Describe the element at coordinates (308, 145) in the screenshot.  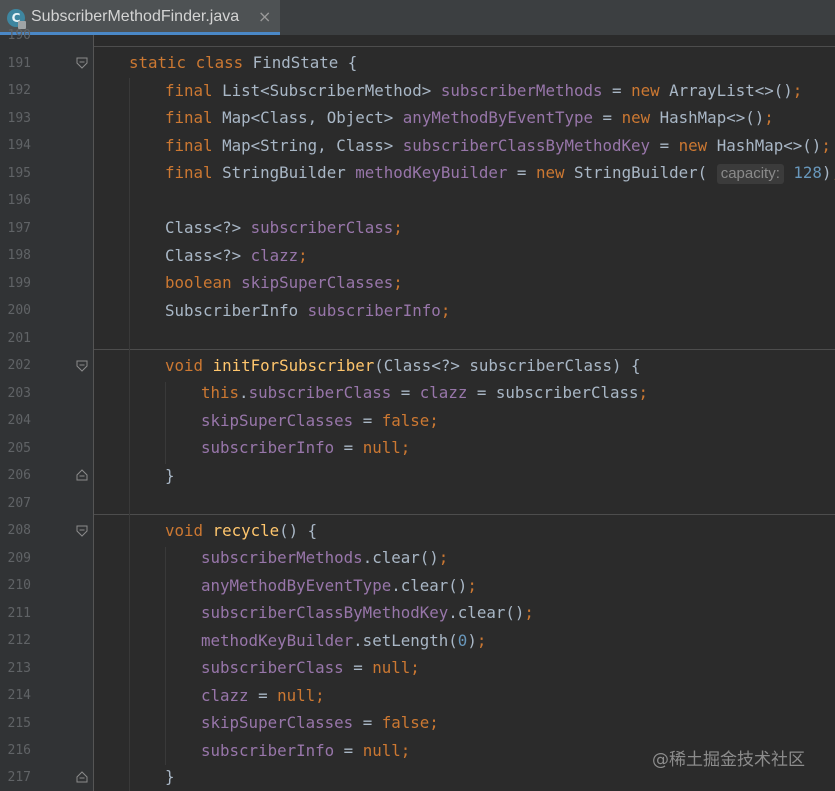
I see `type: Map<String, Class>` at that location.